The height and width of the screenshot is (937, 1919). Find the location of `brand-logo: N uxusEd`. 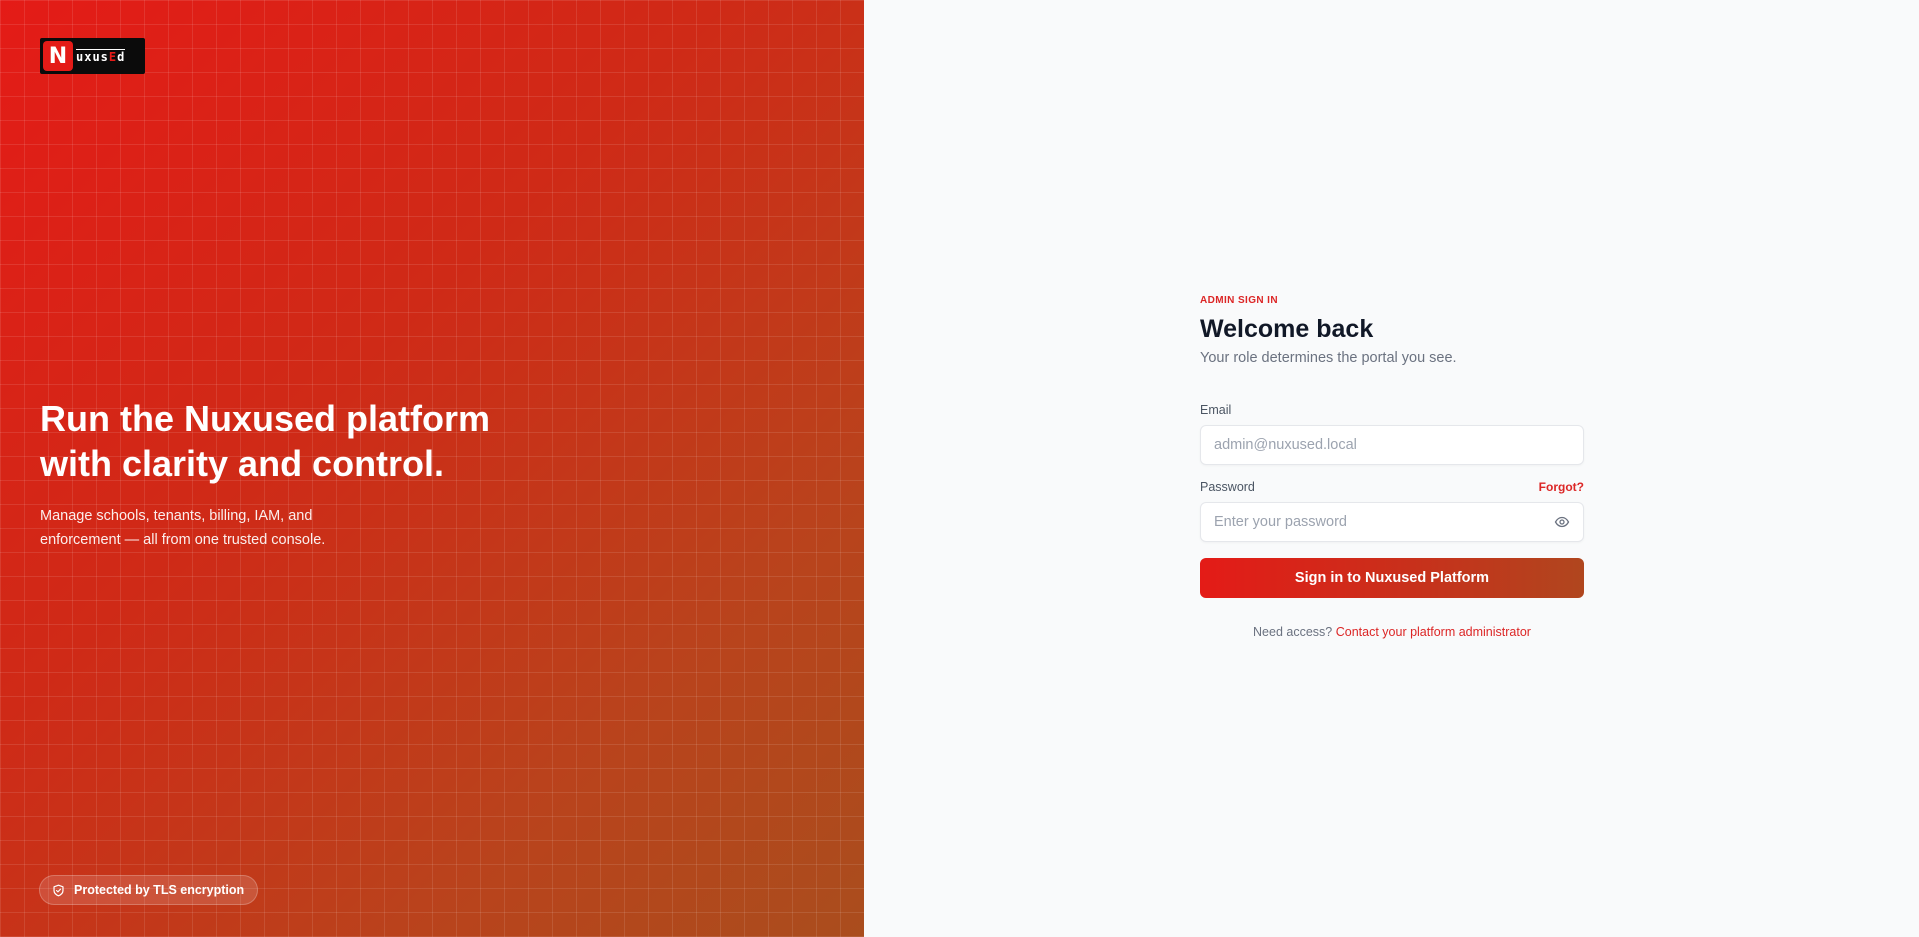

brand-logo: N uxusEd is located at coordinates (92, 56).